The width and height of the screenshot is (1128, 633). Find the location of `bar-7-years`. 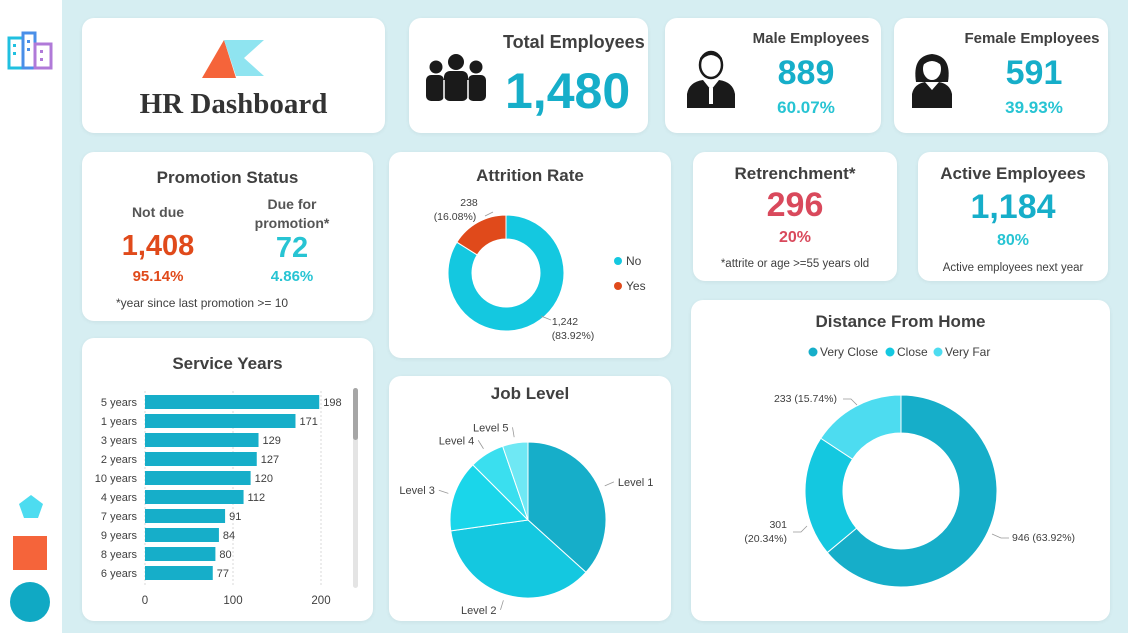

bar-7-years is located at coordinates (185, 516).